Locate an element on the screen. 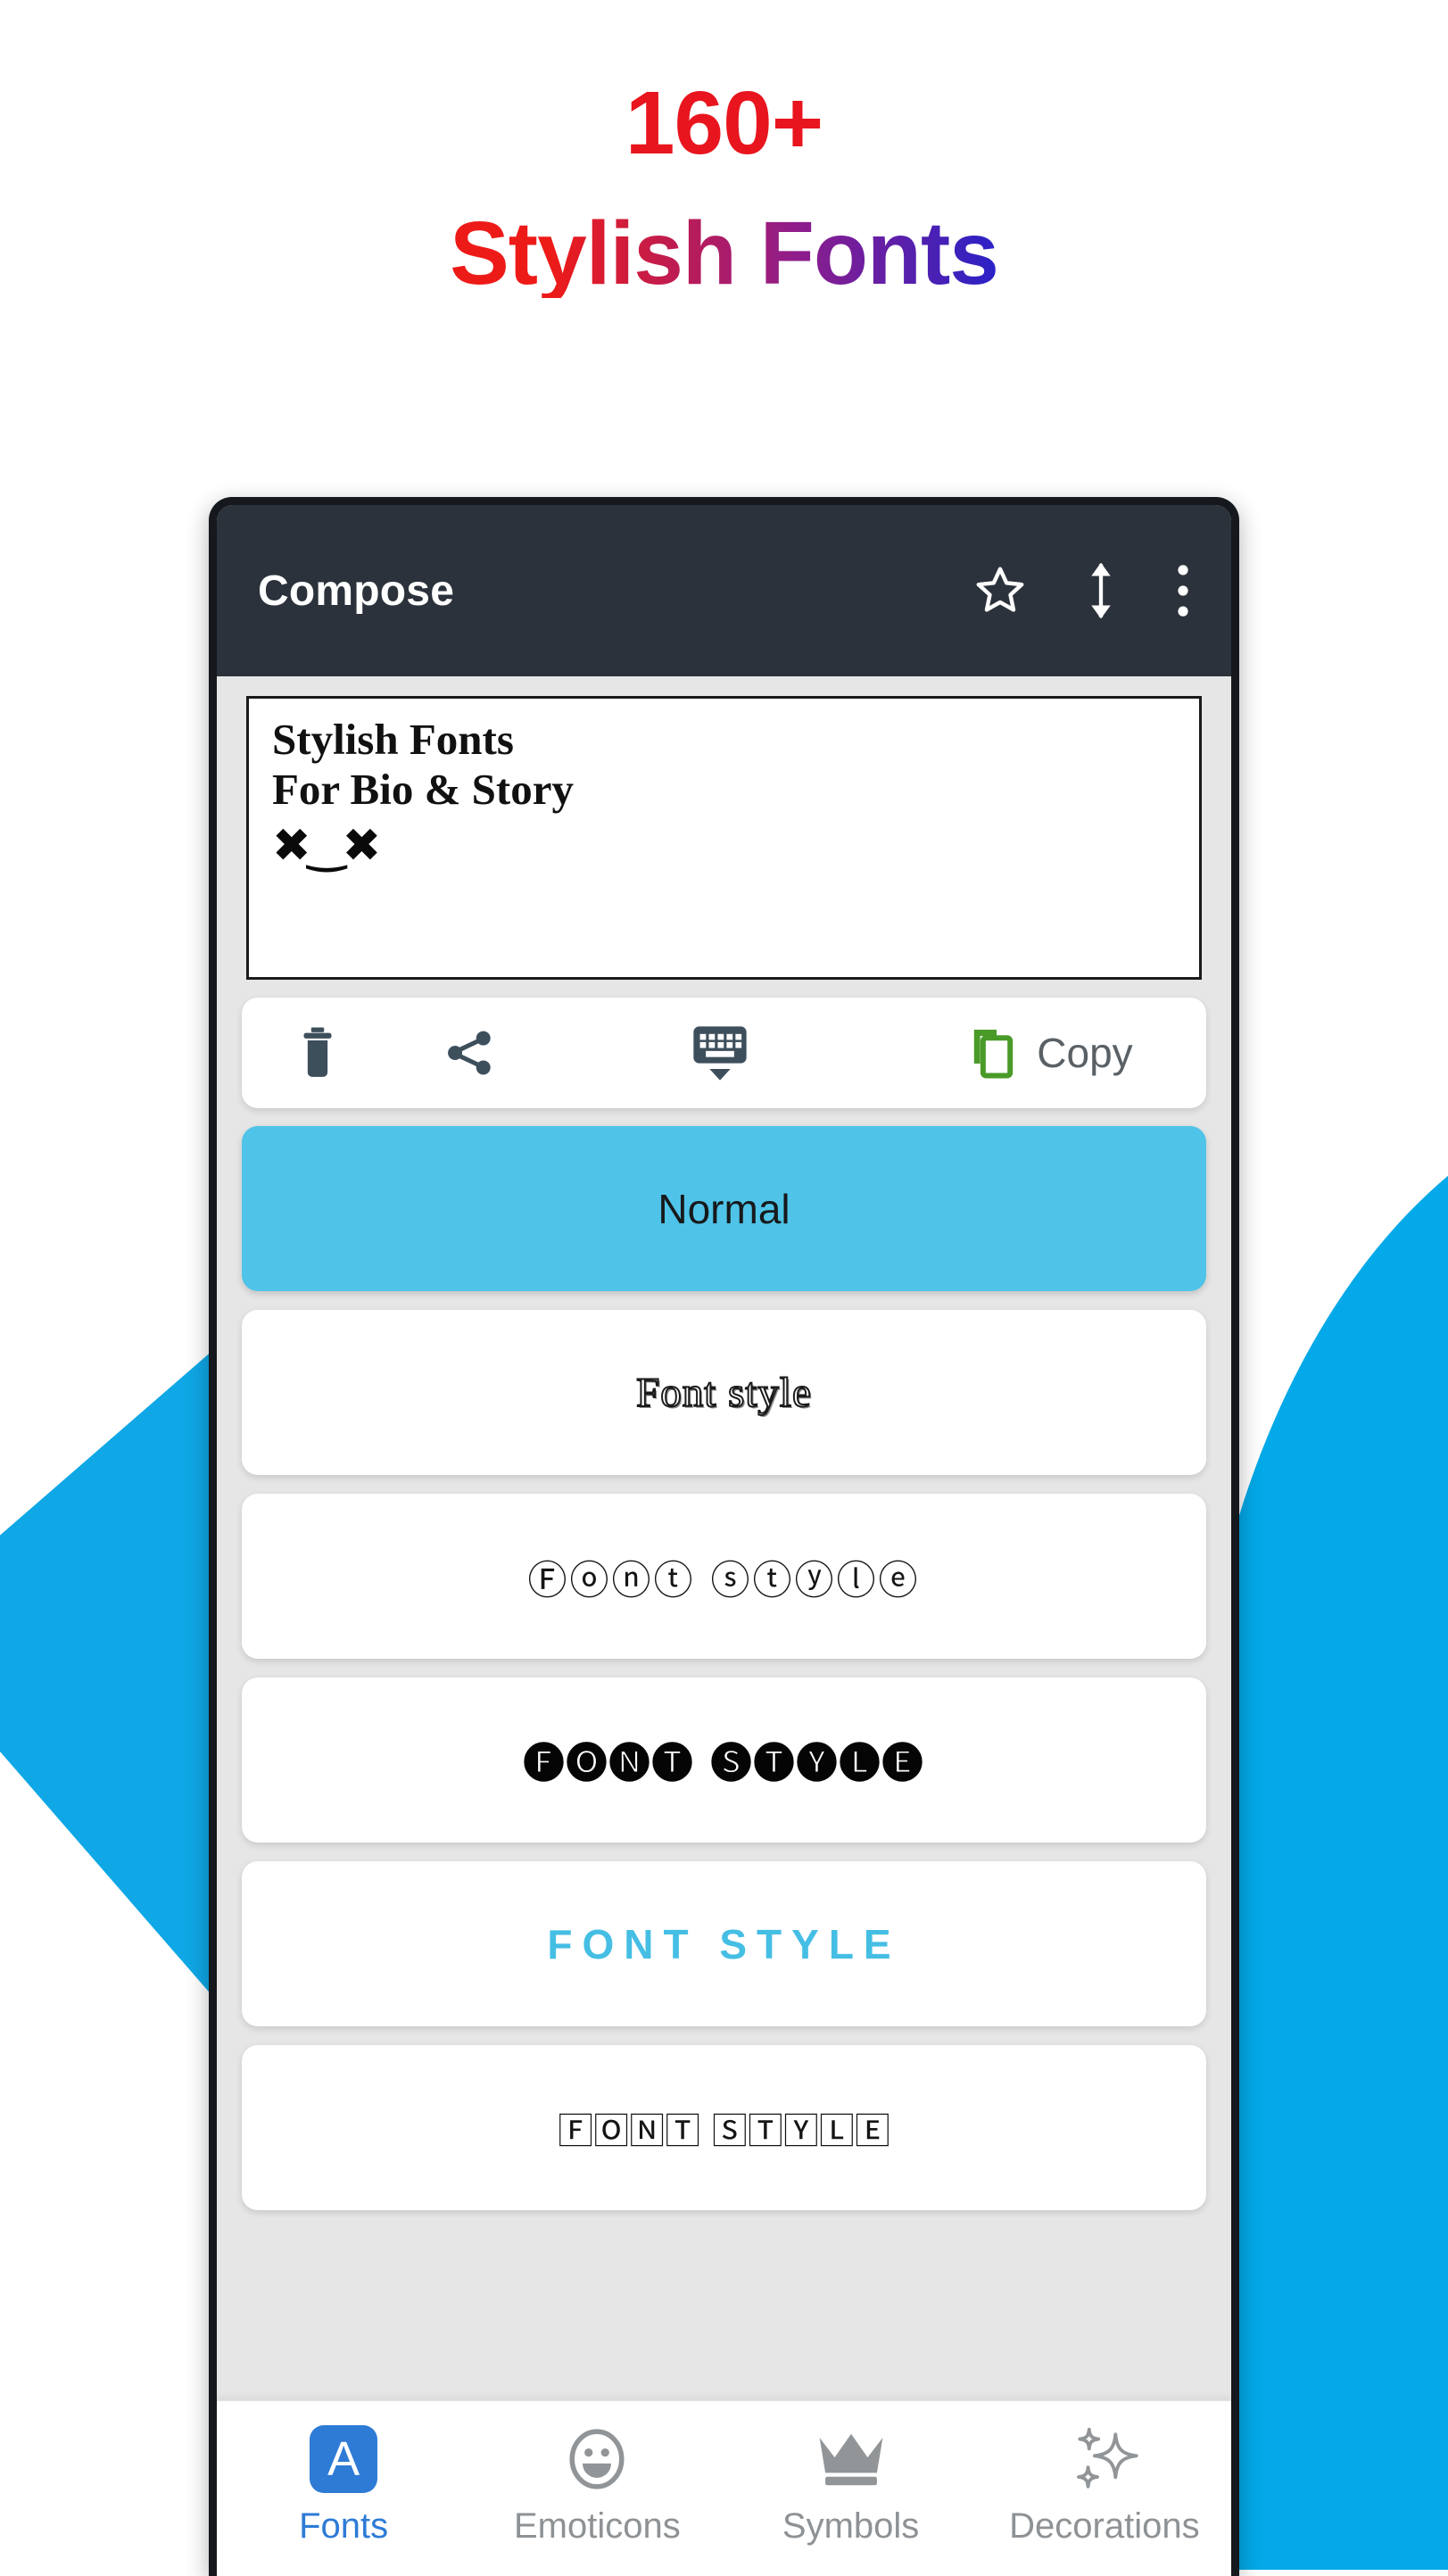 The image size is (1448, 2576). nav-item-emoticons: Emoticons is located at coordinates (597, 2485).